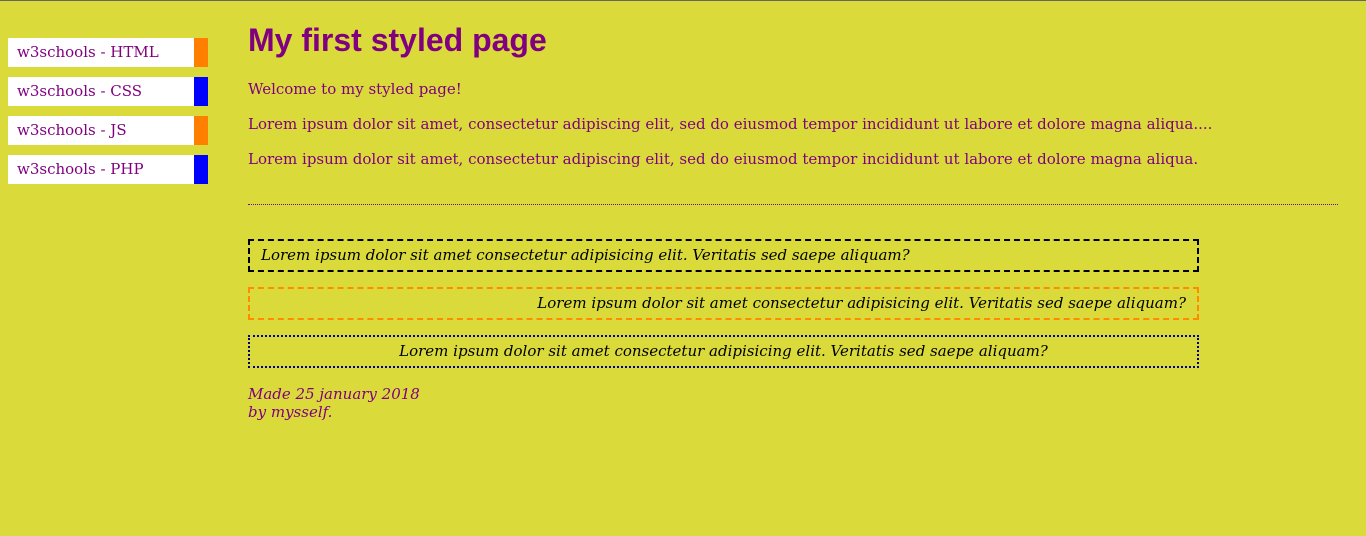 This screenshot has height=536, width=1366. I want to click on nav-link-php: w3schools - PHP, so click(108, 169).